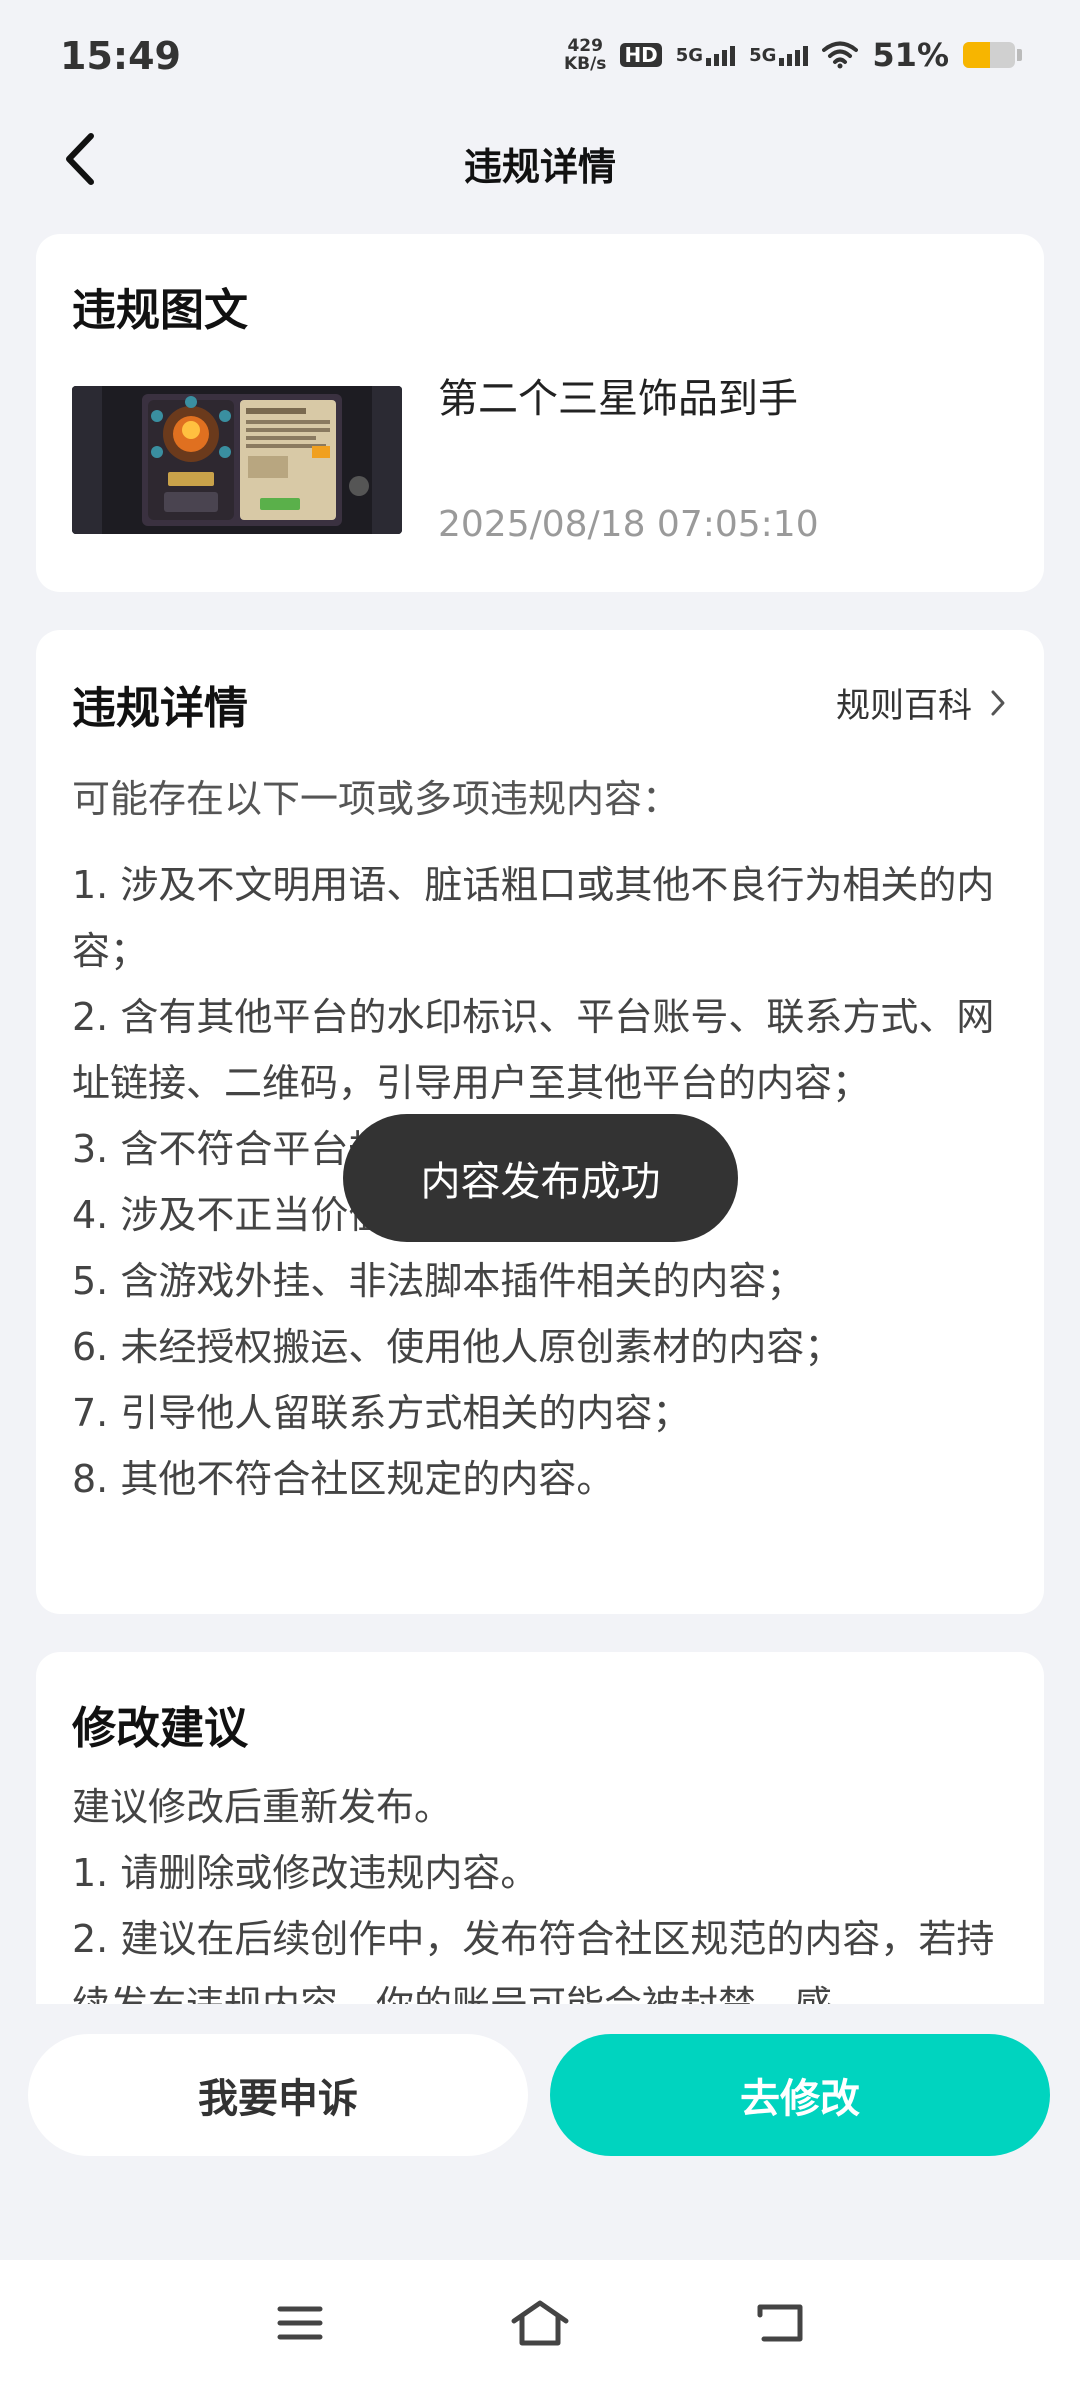 This screenshot has width=1080, height=2388. I want to click on suggestion-card-title: 修改建议, so click(160, 1728).